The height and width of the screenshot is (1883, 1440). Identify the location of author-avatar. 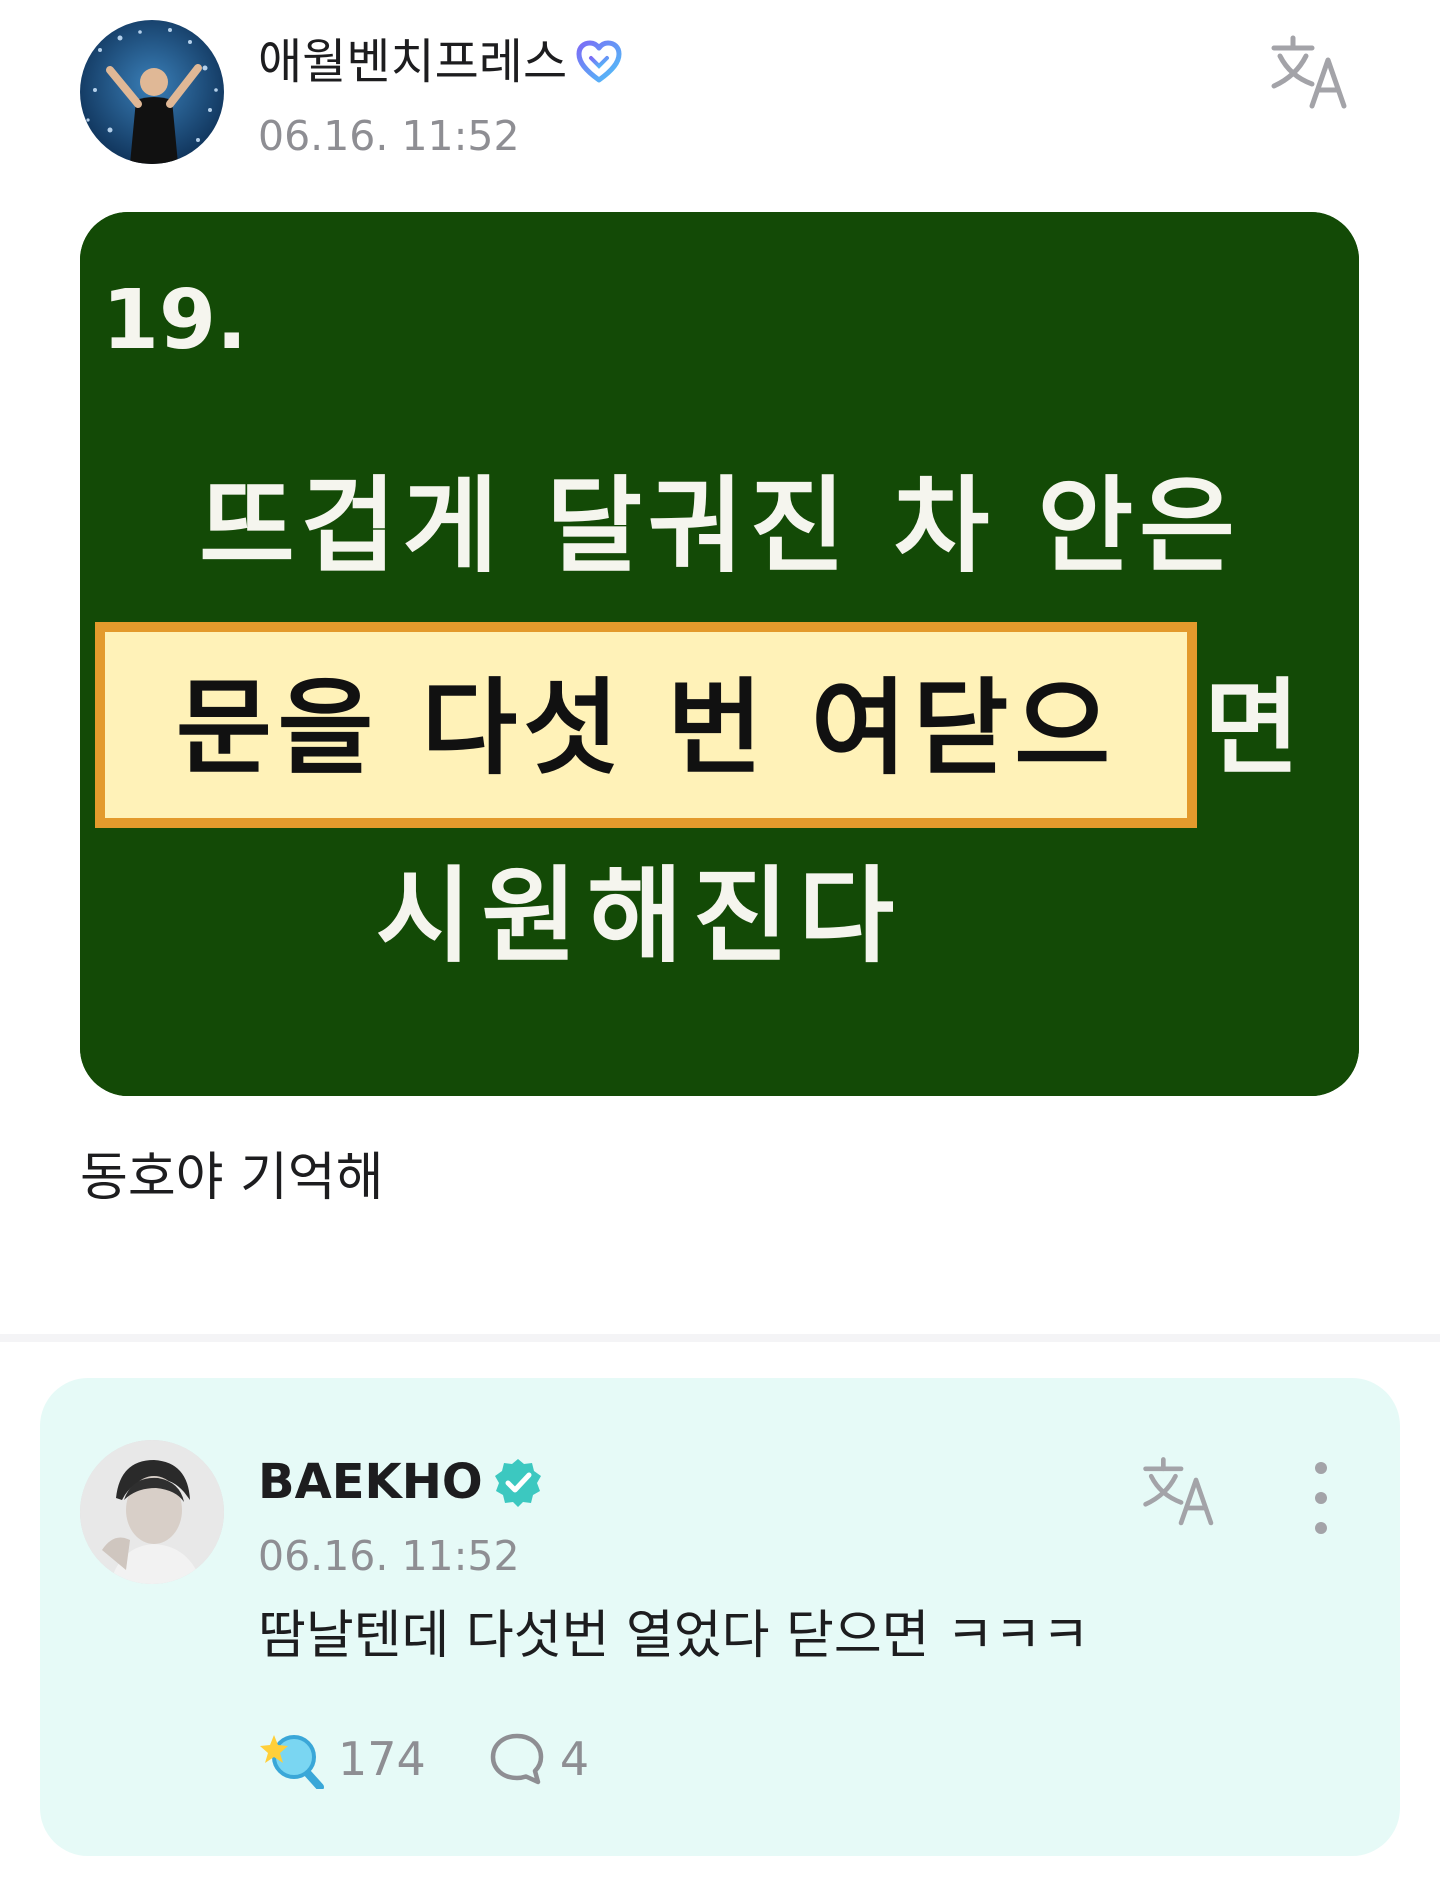
(152, 92).